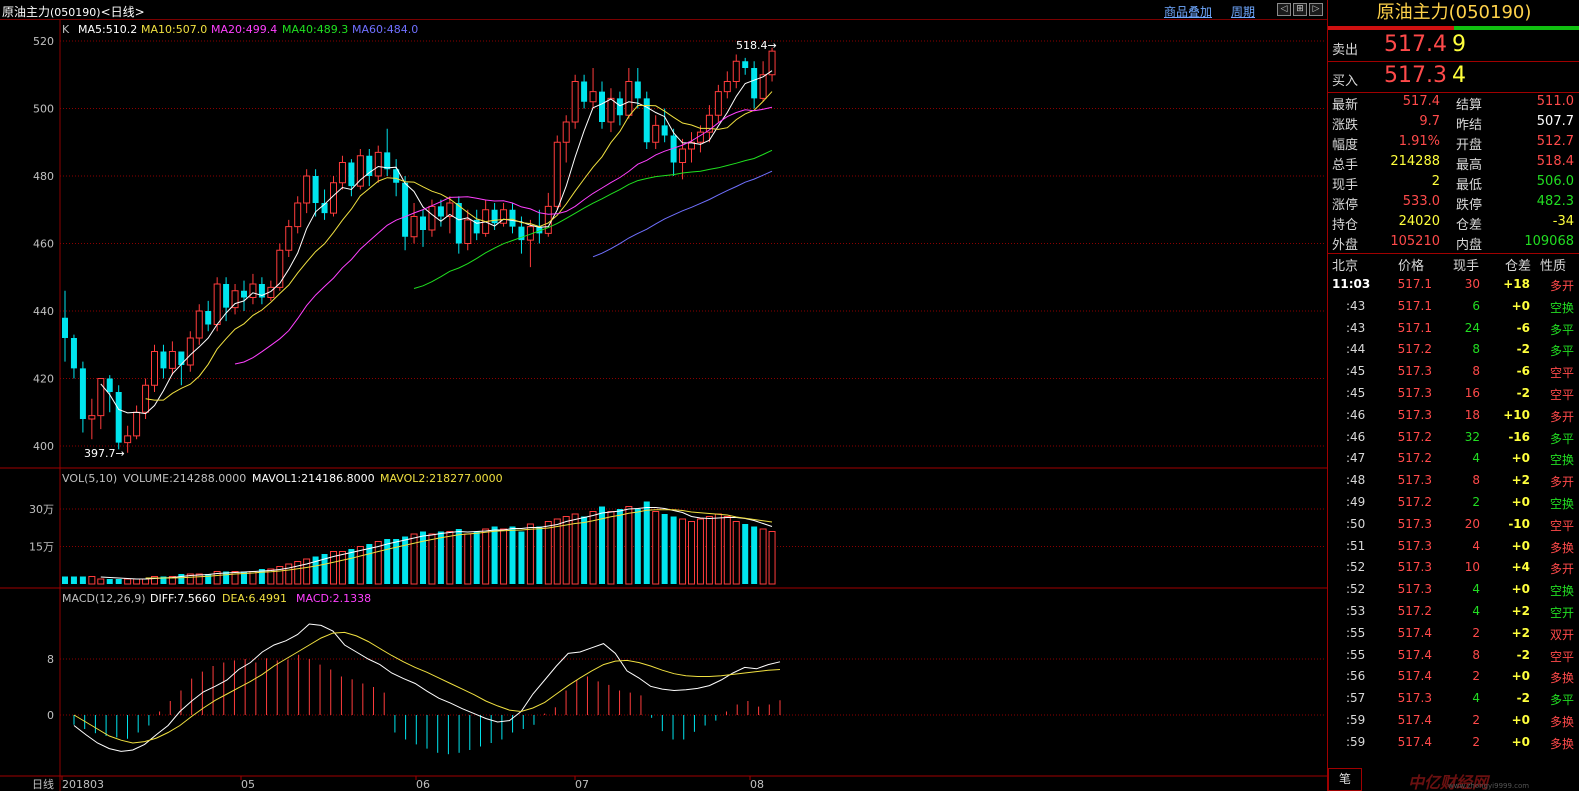 Image resolution: width=1579 pixels, height=791 pixels. Describe the element at coordinates (1453, 307) in the screenshot. I see `tick-row: :43 517.1 6 +0 空换` at that location.